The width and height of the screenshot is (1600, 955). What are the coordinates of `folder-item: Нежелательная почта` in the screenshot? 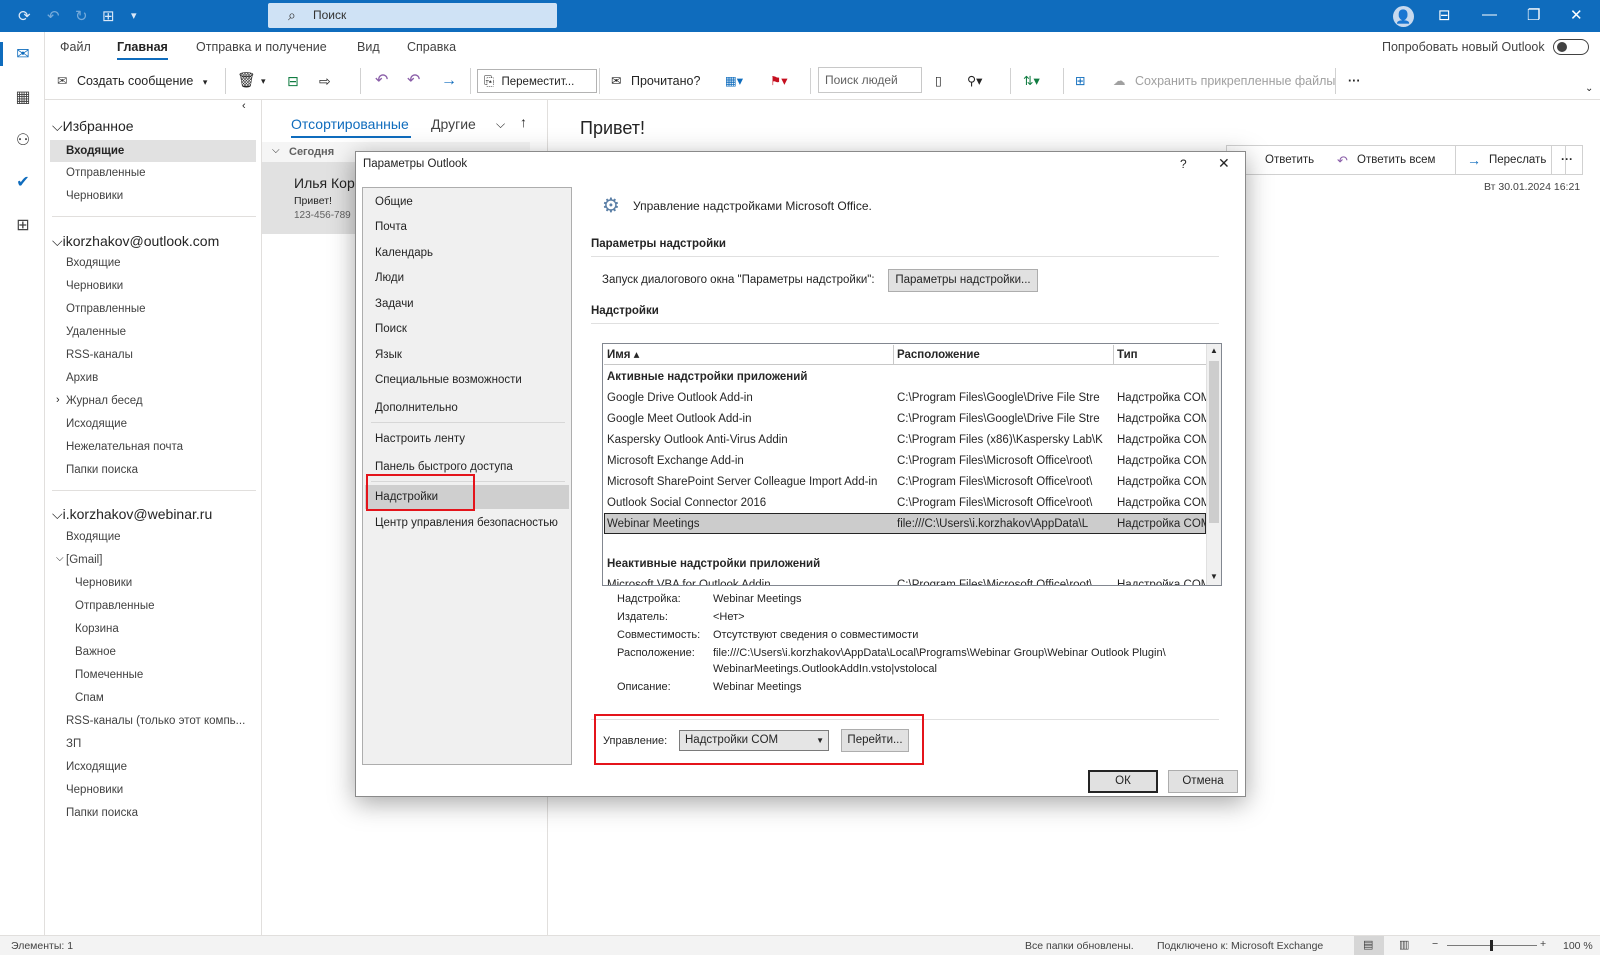 It's located at (124, 447).